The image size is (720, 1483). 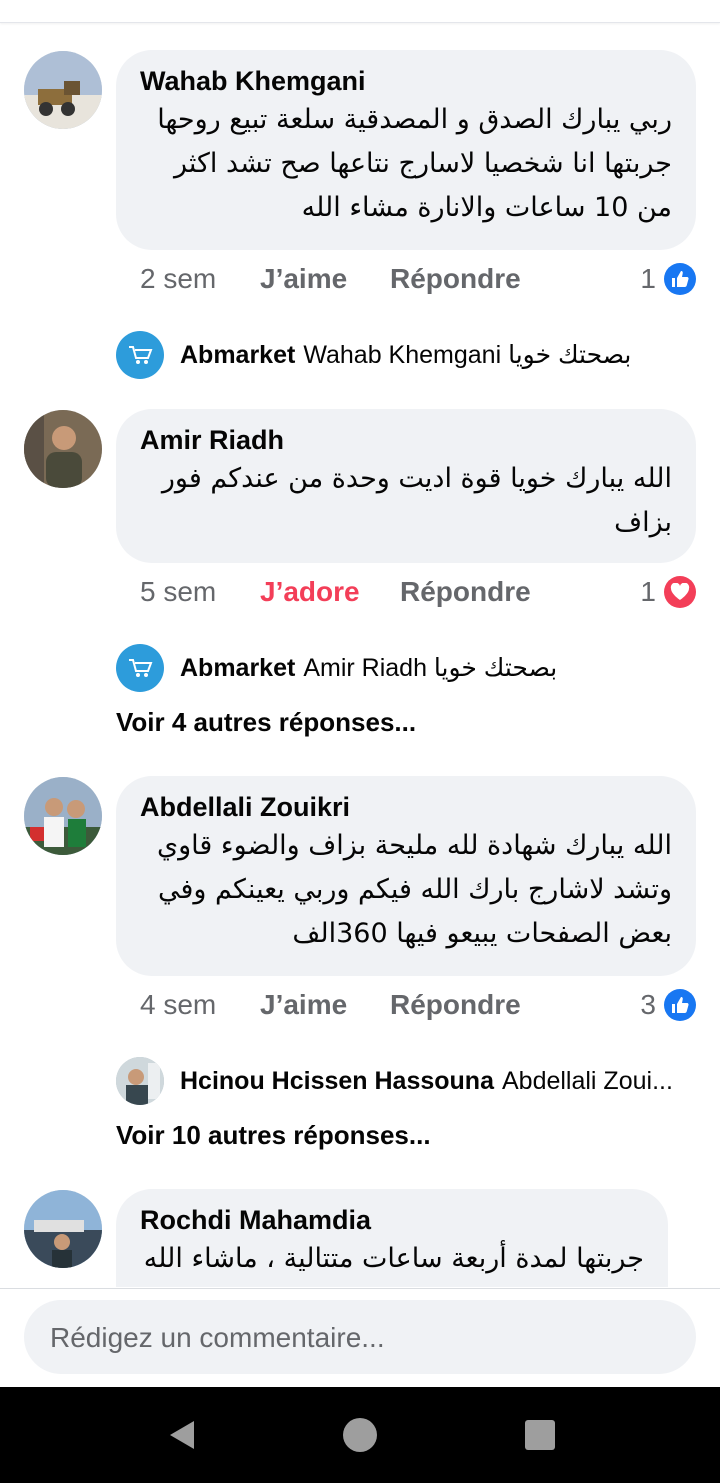 I want to click on reply-text: Amir Riadh بصحتك خويا, so click(x=430, y=668).